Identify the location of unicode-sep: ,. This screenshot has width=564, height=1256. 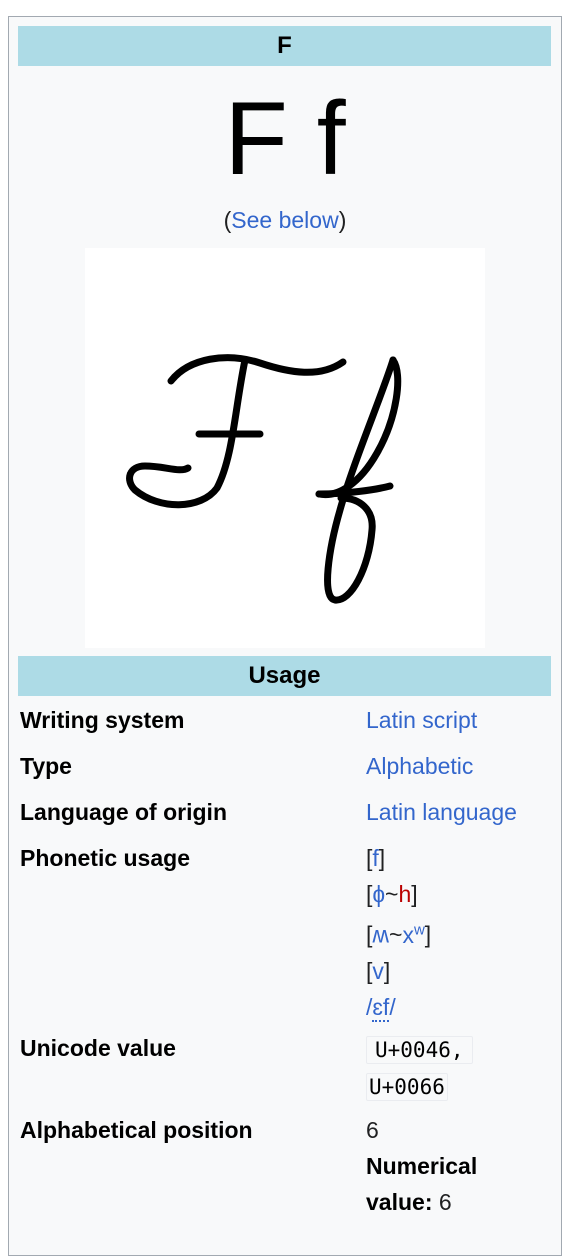
(457, 1050).